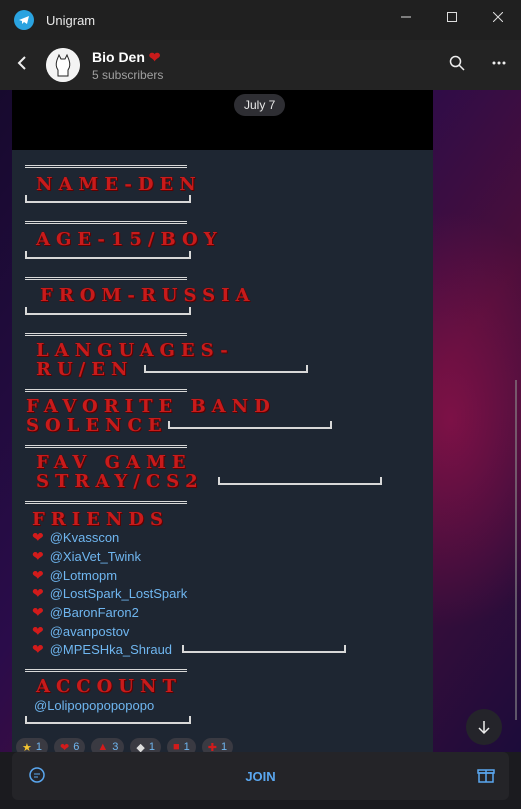 The image size is (521, 809). What do you see at coordinates (151, 416) in the screenshot?
I see `bio-band: FAVORITE BAND SOLENCE` at bounding box center [151, 416].